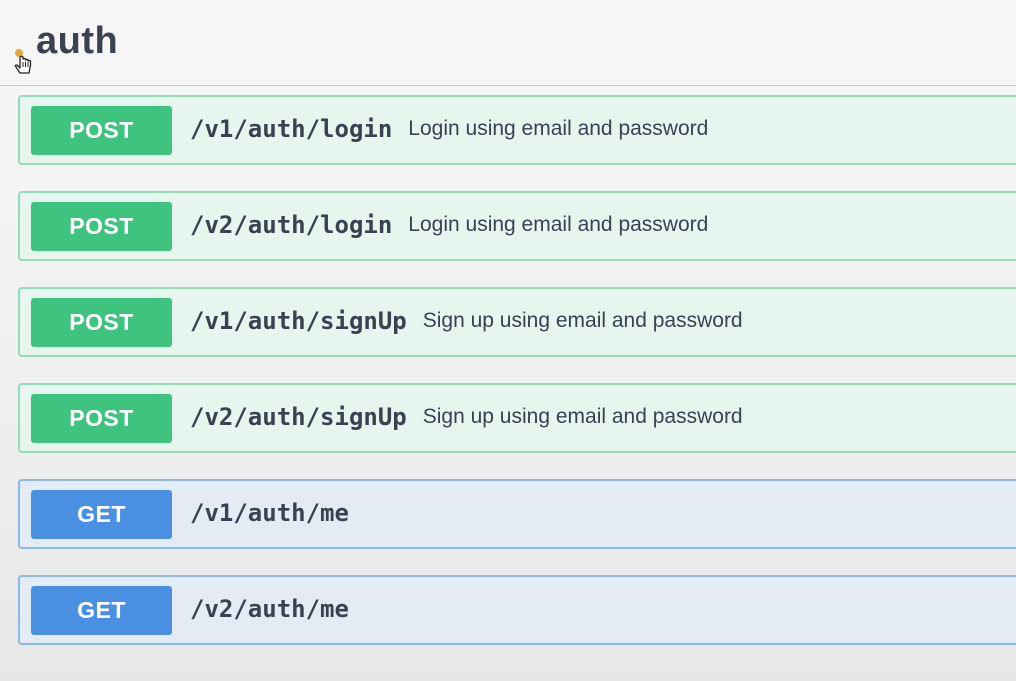 The width and height of the screenshot is (1016, 681). What do you see at coordinates (298, 321) in the screenshot?
I see `path-text: /v1/auth/signUp` at bounding box center [298, 321].